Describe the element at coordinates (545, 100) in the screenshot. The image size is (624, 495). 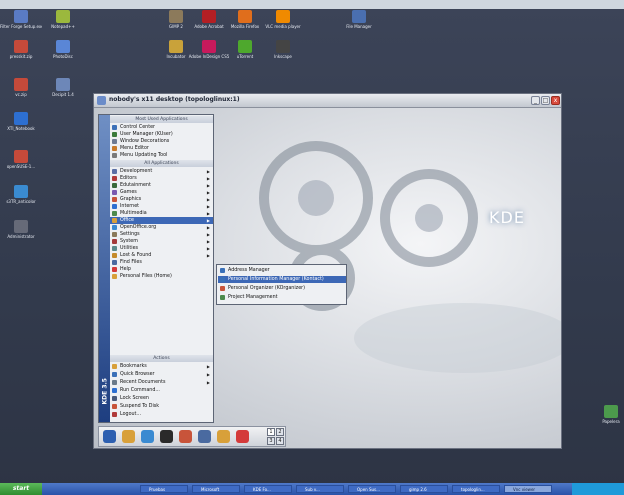
I see `maximize-button: □` at that location.